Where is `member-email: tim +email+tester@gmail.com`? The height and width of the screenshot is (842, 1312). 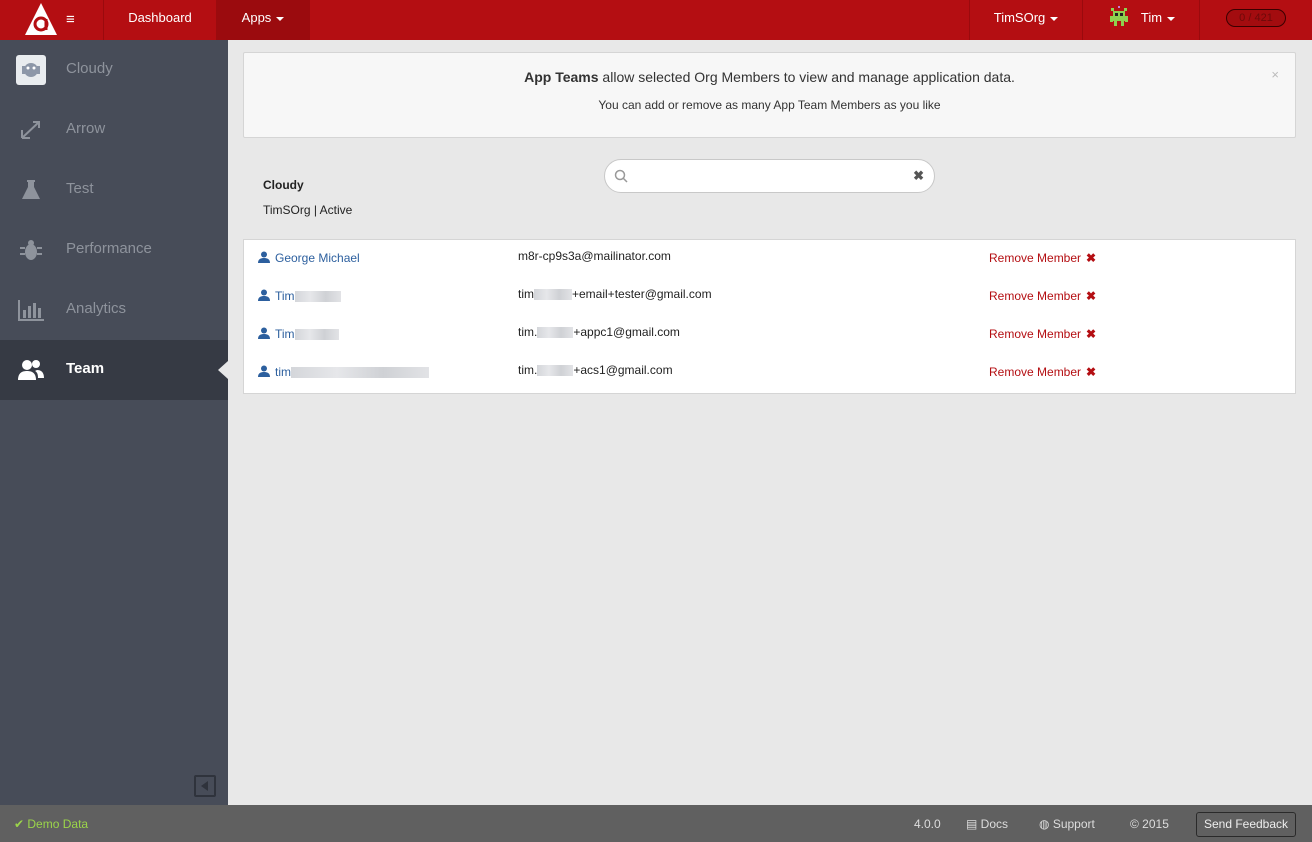
member-email: tim +email+tester@gmail.com is located at coordinates (615, 294).